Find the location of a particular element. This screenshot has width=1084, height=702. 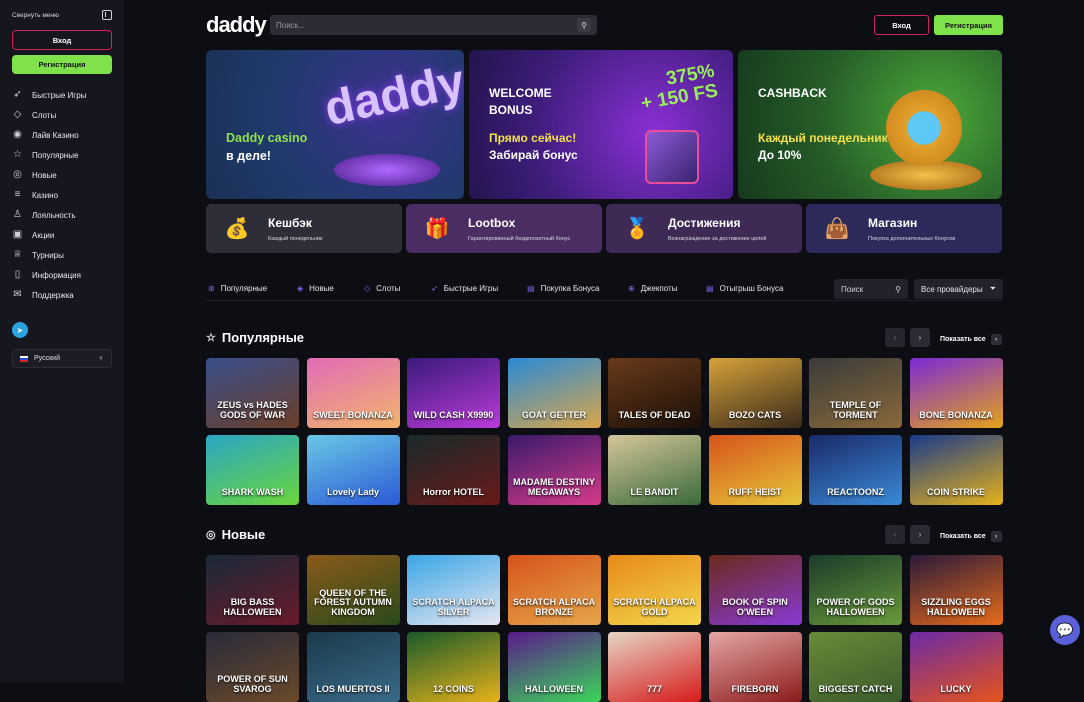

tab-bonus-wager: ▤ Отыгрыш Бонуса is located at coordinates (744, 288).